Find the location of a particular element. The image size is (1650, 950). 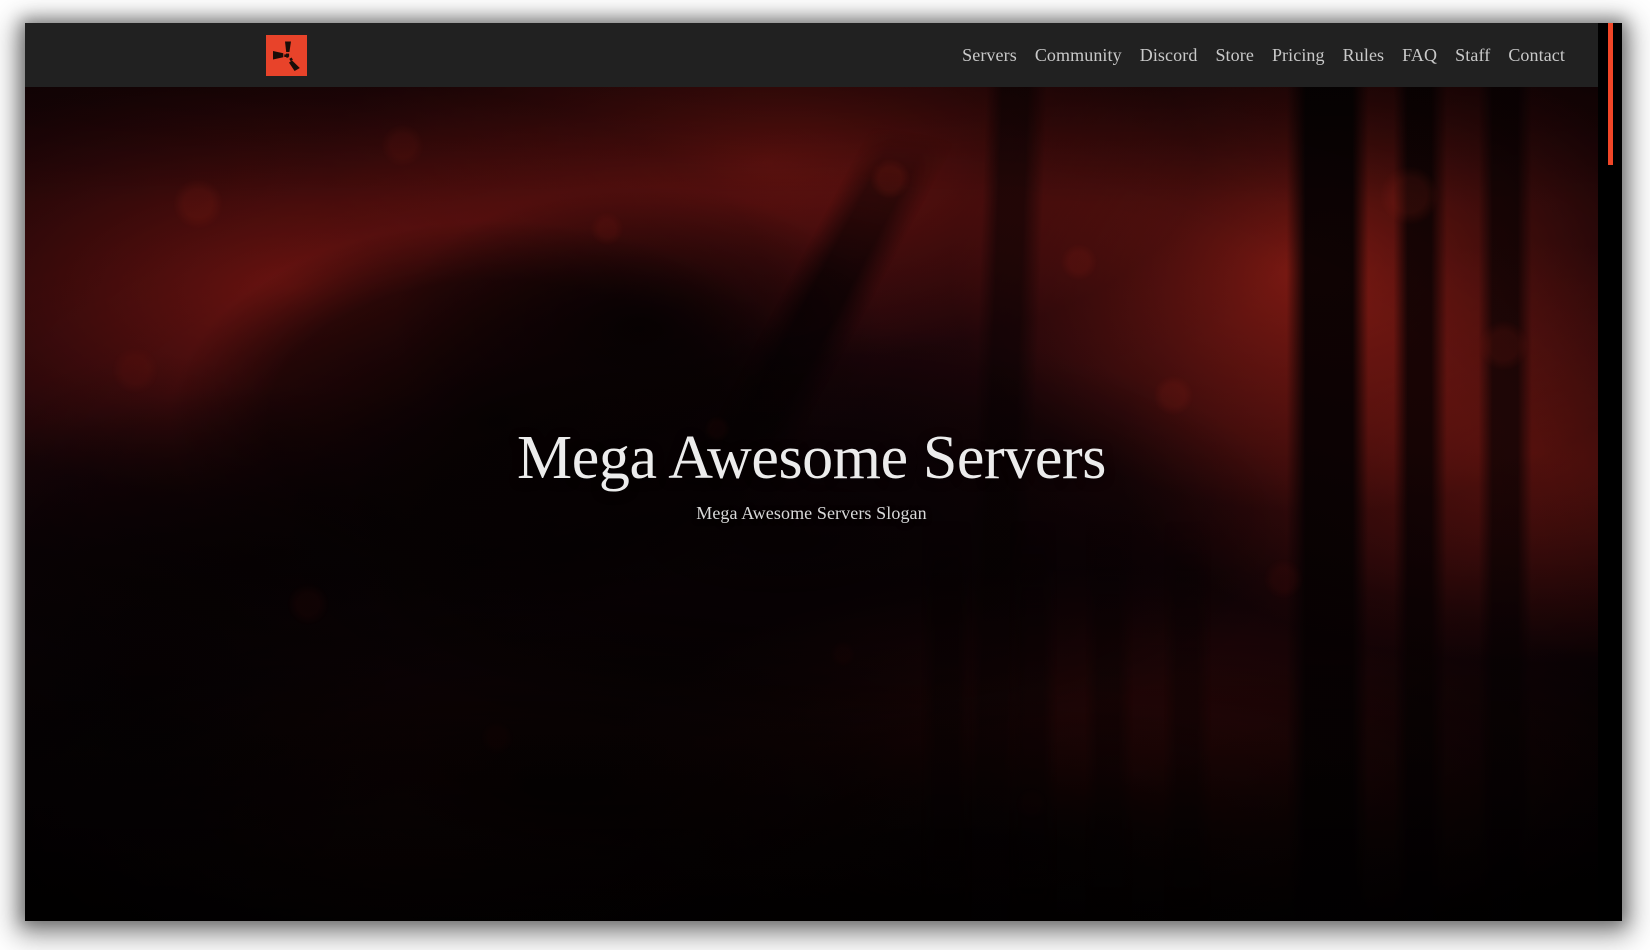

nav-item-servers: Servers is located at coordinates (989, 55).